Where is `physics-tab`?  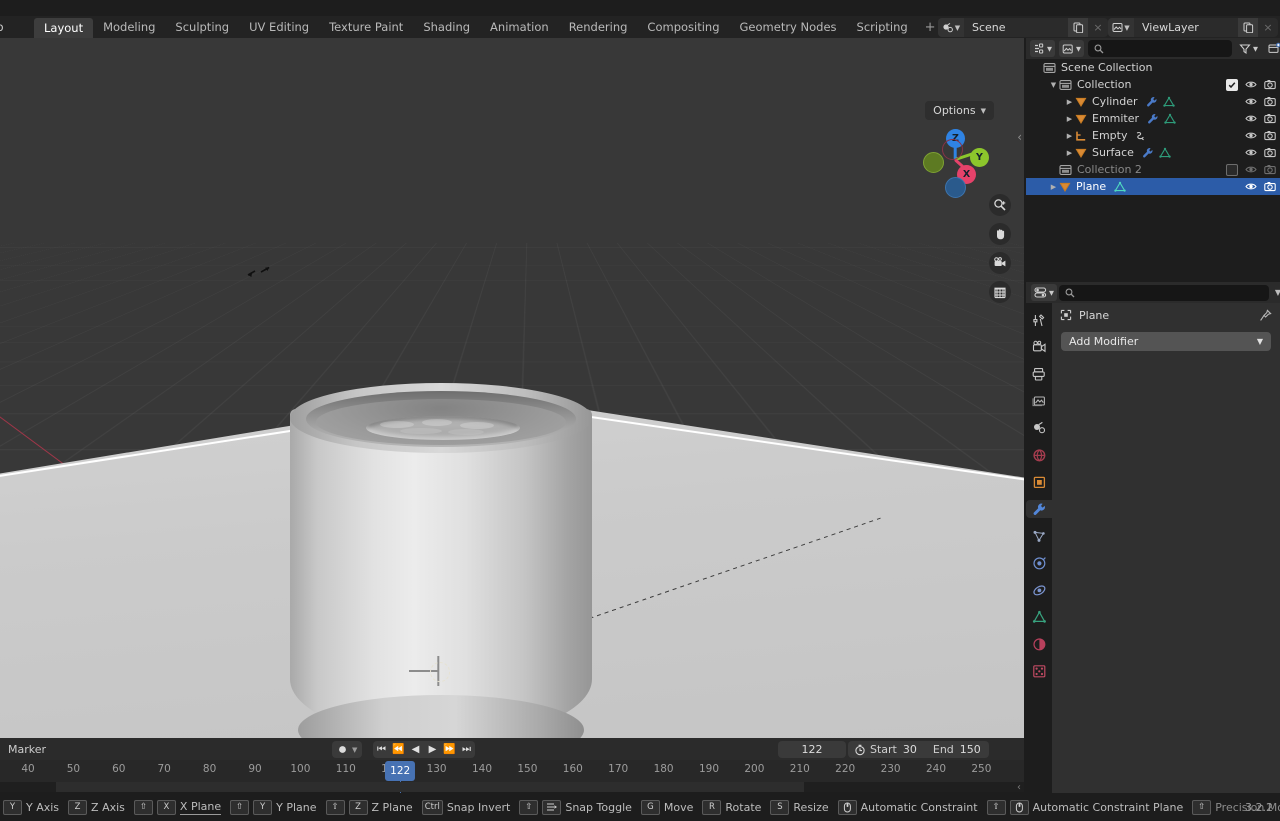 physics-tab is located at coordinates (1039, 563).